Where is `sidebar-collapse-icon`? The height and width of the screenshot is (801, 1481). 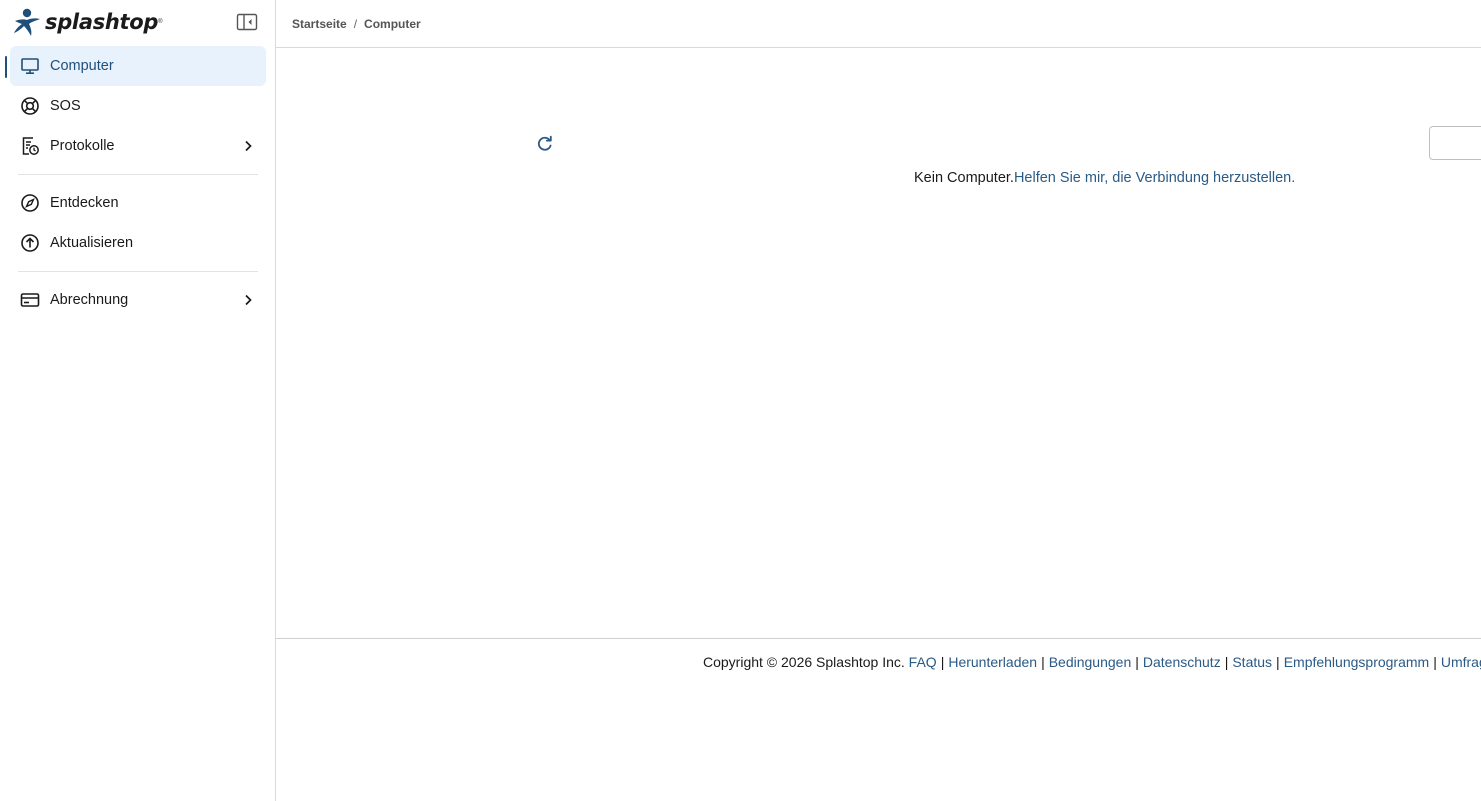
sidebar-collapse-icon is located at coordinates (247, 22).